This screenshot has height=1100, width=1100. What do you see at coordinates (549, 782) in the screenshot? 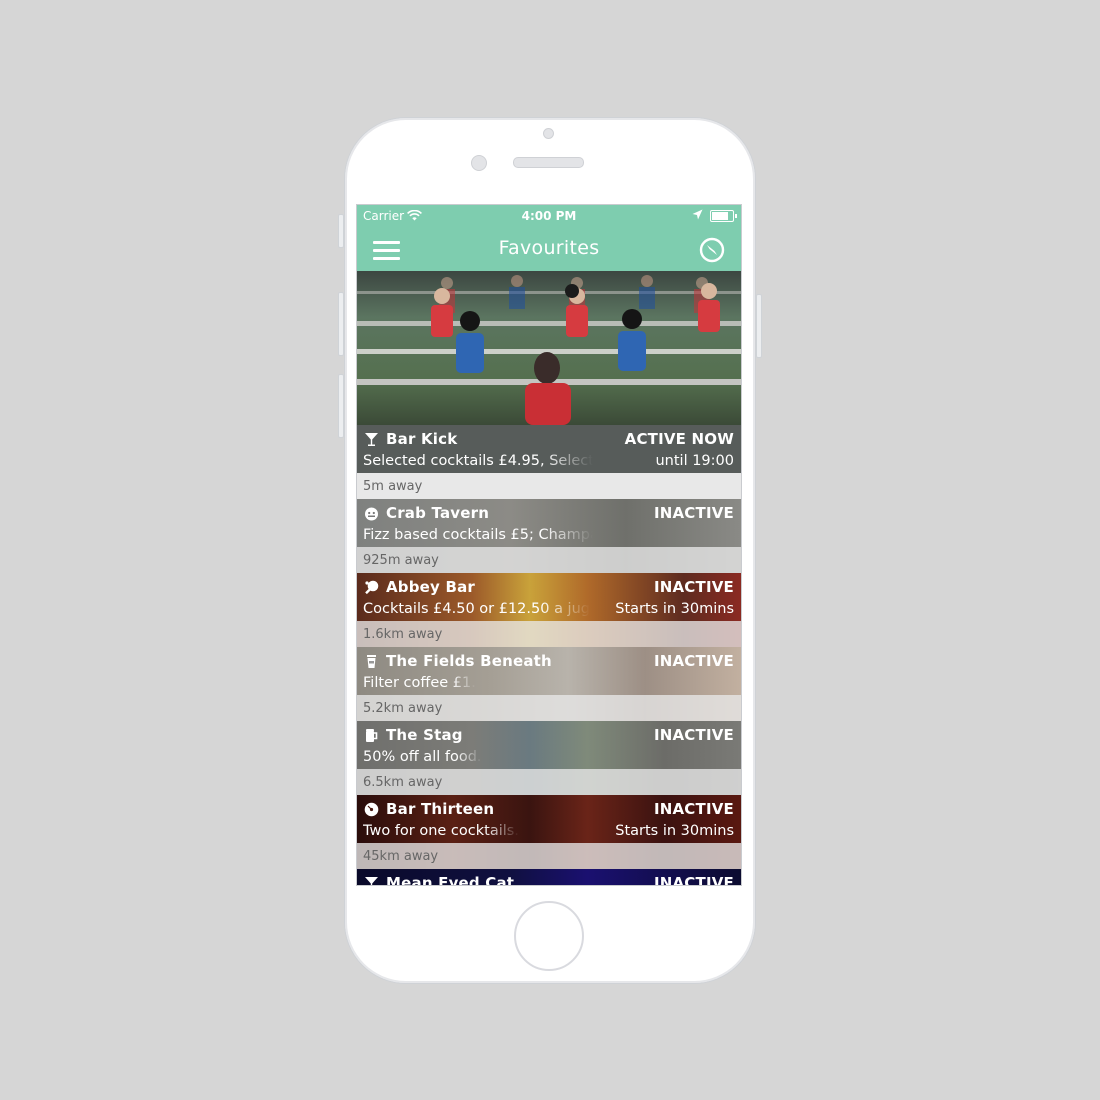
I see `venue-distance-row: 6.5km away` at bounding box center [549, 782].